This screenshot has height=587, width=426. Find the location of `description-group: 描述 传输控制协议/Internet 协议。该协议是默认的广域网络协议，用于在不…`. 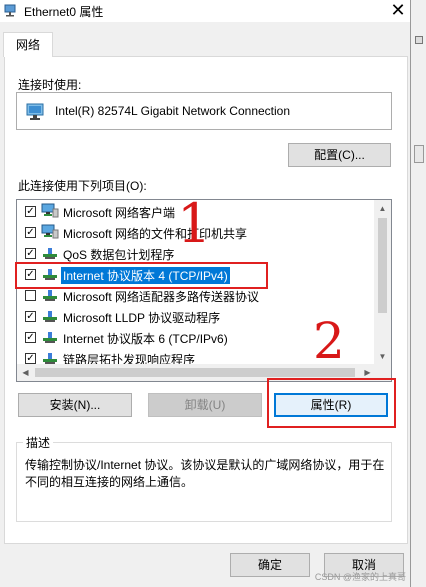

description-group: 描述 传输控制协议/Internet 协议。该协议是默认的广域网络协议，用于在不… is located at coordinates (204, 478).